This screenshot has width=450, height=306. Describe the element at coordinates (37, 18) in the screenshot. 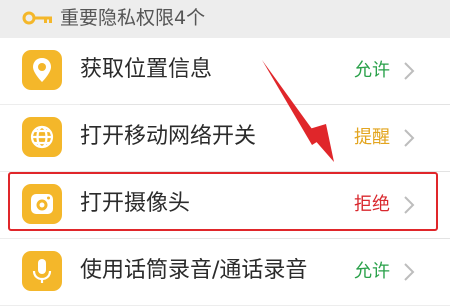

I see `key-icon` at that location.